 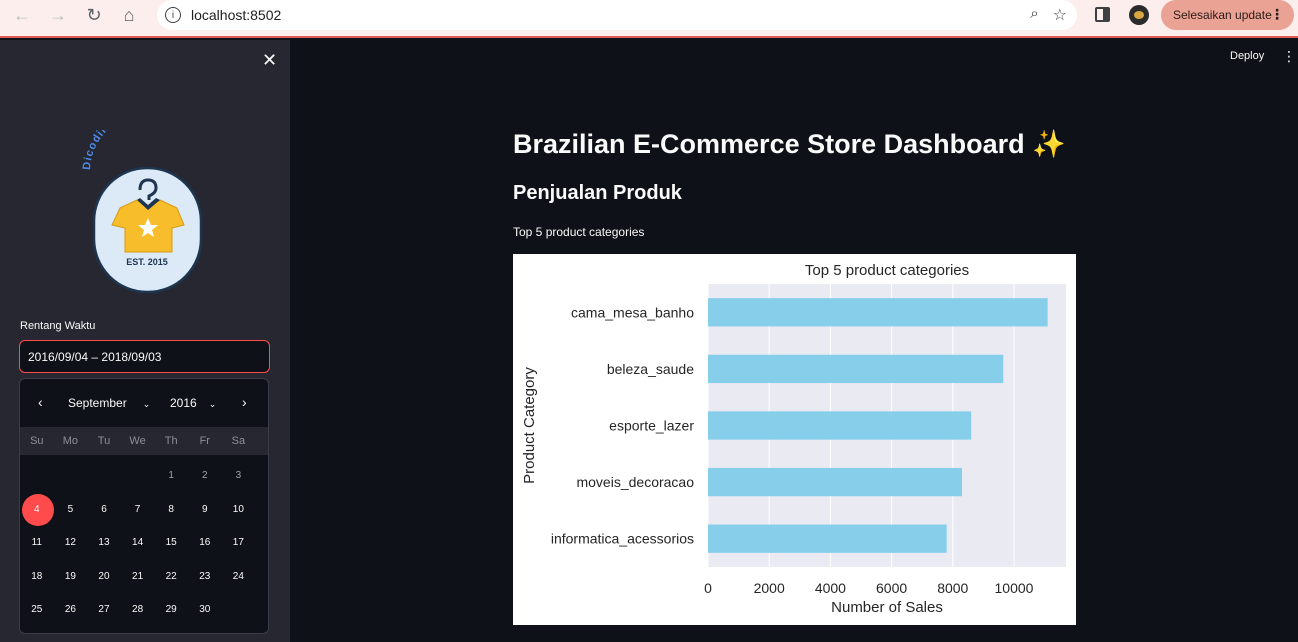 What do you see at coordinates (579, 232) in the screenshot?
I see `chart-caption: Top 5 product categories` at bounding box center [579, 232].